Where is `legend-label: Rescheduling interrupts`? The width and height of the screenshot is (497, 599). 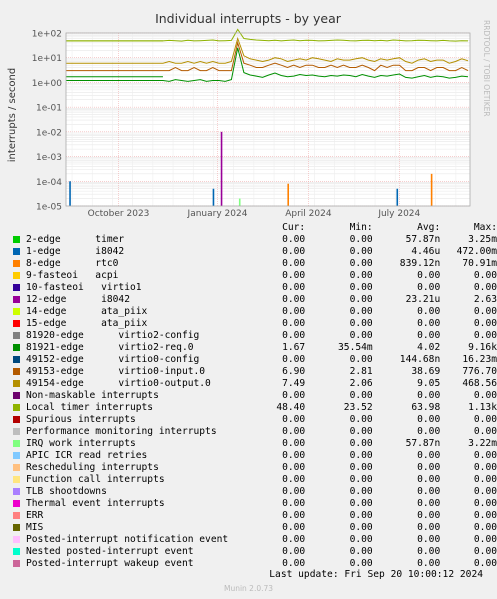 legend-label: Rescheduling interrupts is located at coordinates (92, 467).